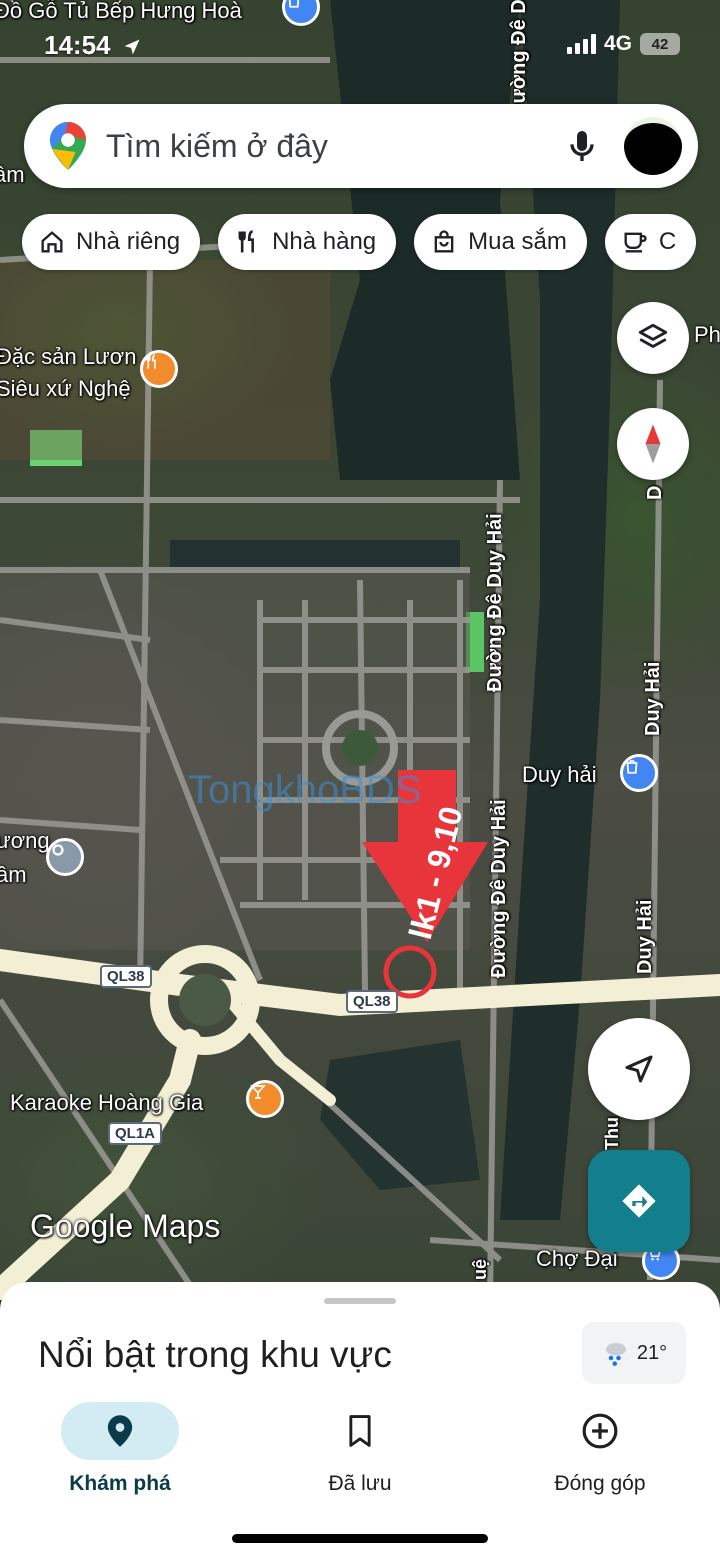 The width and height of the screenshot is (720, 1559). Describe the element at coordinates (612, 1133) in the screenshot. I see `map-label-thu: Thu` at that location.